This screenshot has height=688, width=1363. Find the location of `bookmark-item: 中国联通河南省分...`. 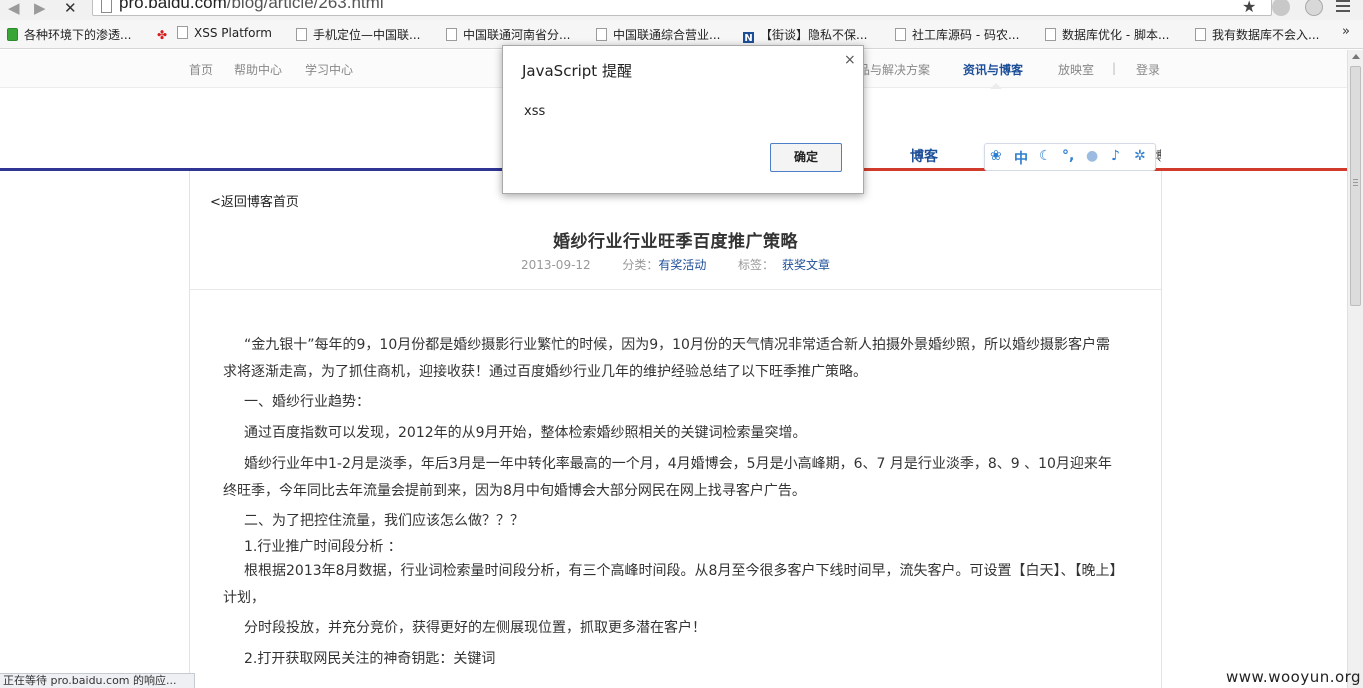

bookmark-item: 中国联通河南省分... is located at coordinates (513, 34).